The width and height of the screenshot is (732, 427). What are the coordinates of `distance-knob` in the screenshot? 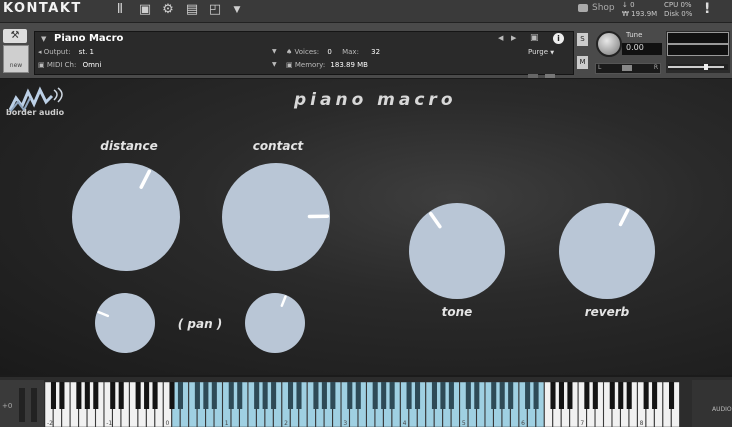 It's located at (126, 217).